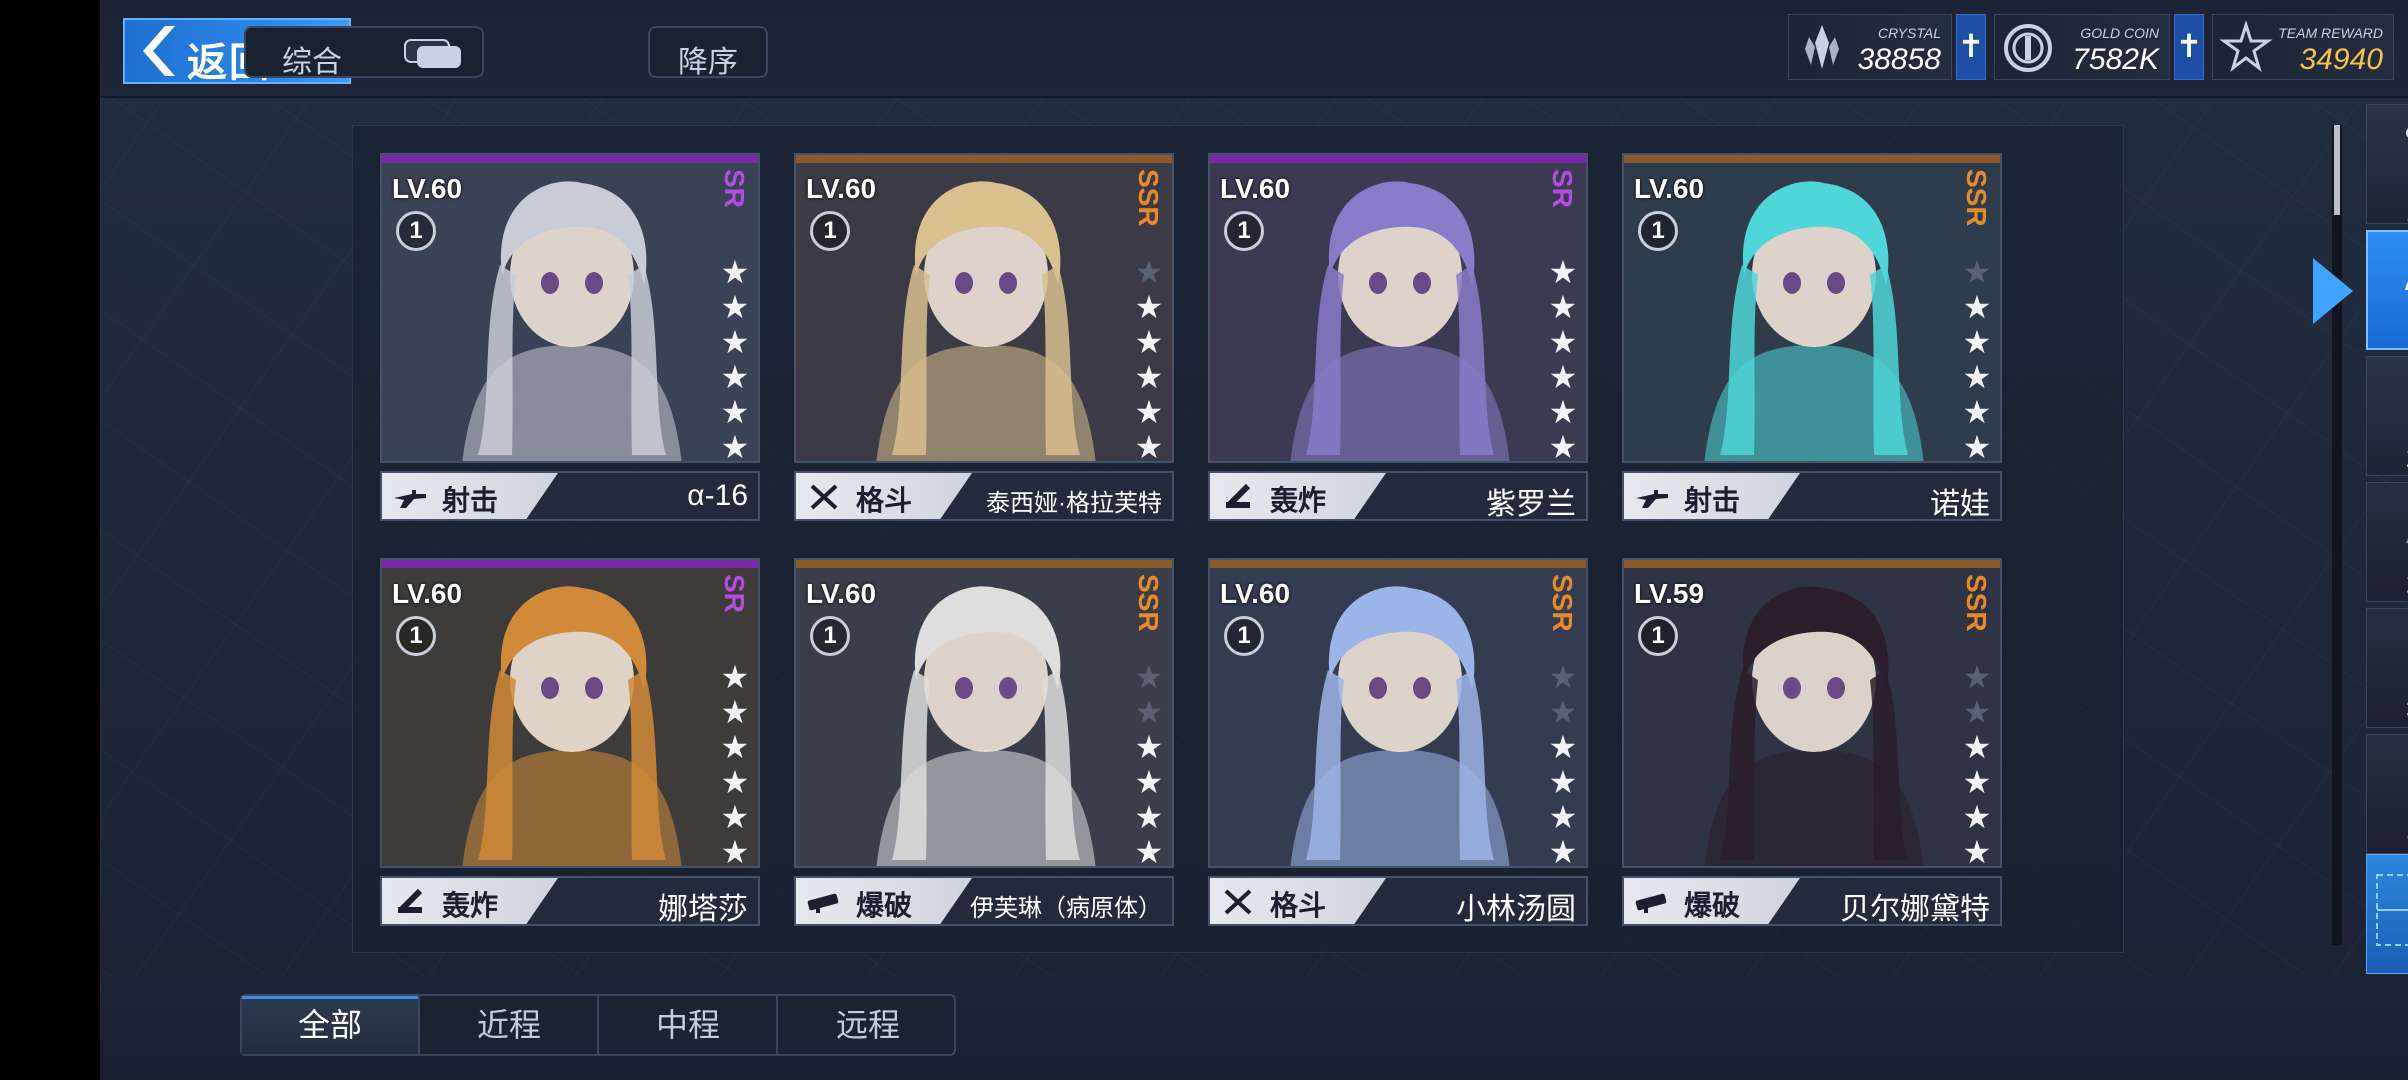 Image resolution: width=2408 pixels, height=1080 pixels. I want to click on tab-range: 近程, so click(510, 1025).